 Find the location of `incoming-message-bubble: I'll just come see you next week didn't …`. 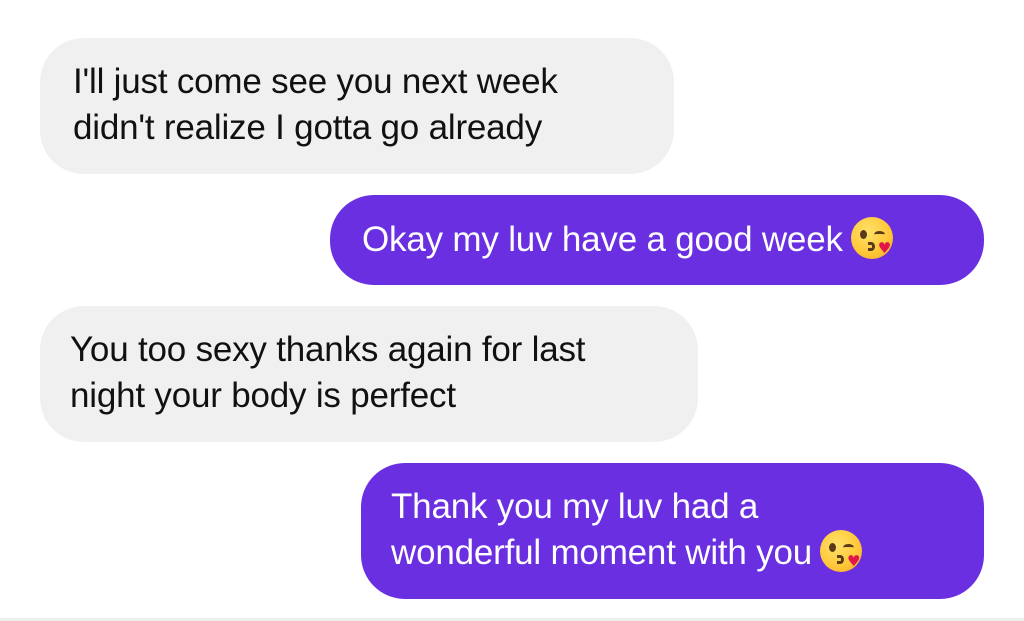

incoming-message-bubble: I'll just come see you next week didn't … is located at coordinates (357, 106).